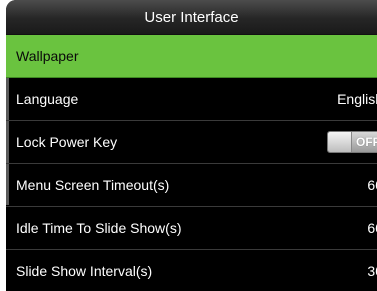  Describe the element at coordinates (99, 228) in the screenshot. I see `menu-item-label: Idle Time To Slide Show(s)` at that location.